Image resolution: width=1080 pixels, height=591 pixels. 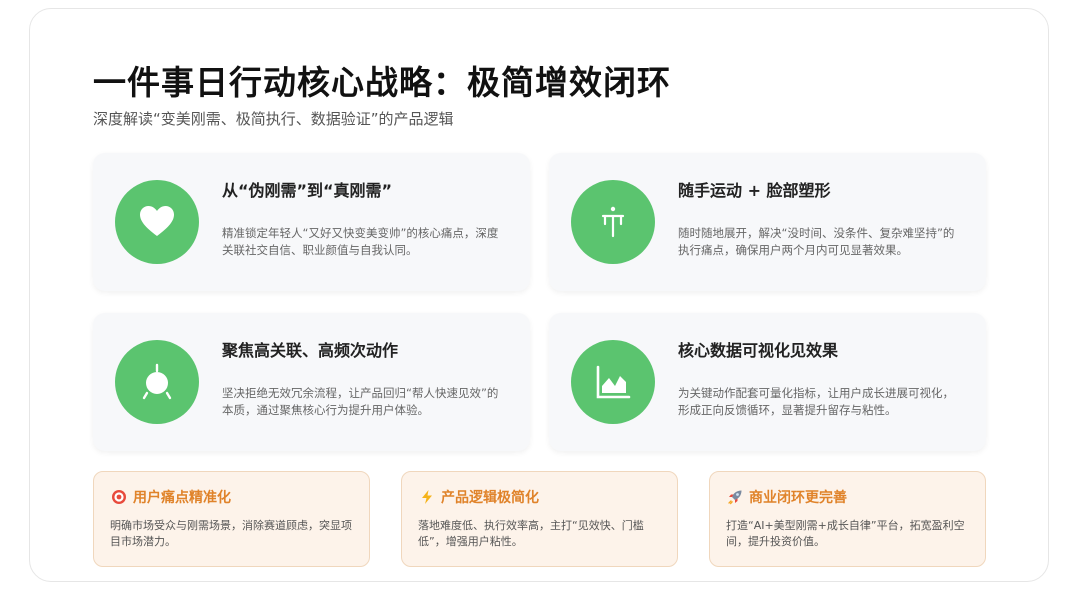 I want to click on tip-desc: 落地难度低、执行效率高，主打“见效快、门槛低”，增强用户粘性。, so click(x=531, y=533).